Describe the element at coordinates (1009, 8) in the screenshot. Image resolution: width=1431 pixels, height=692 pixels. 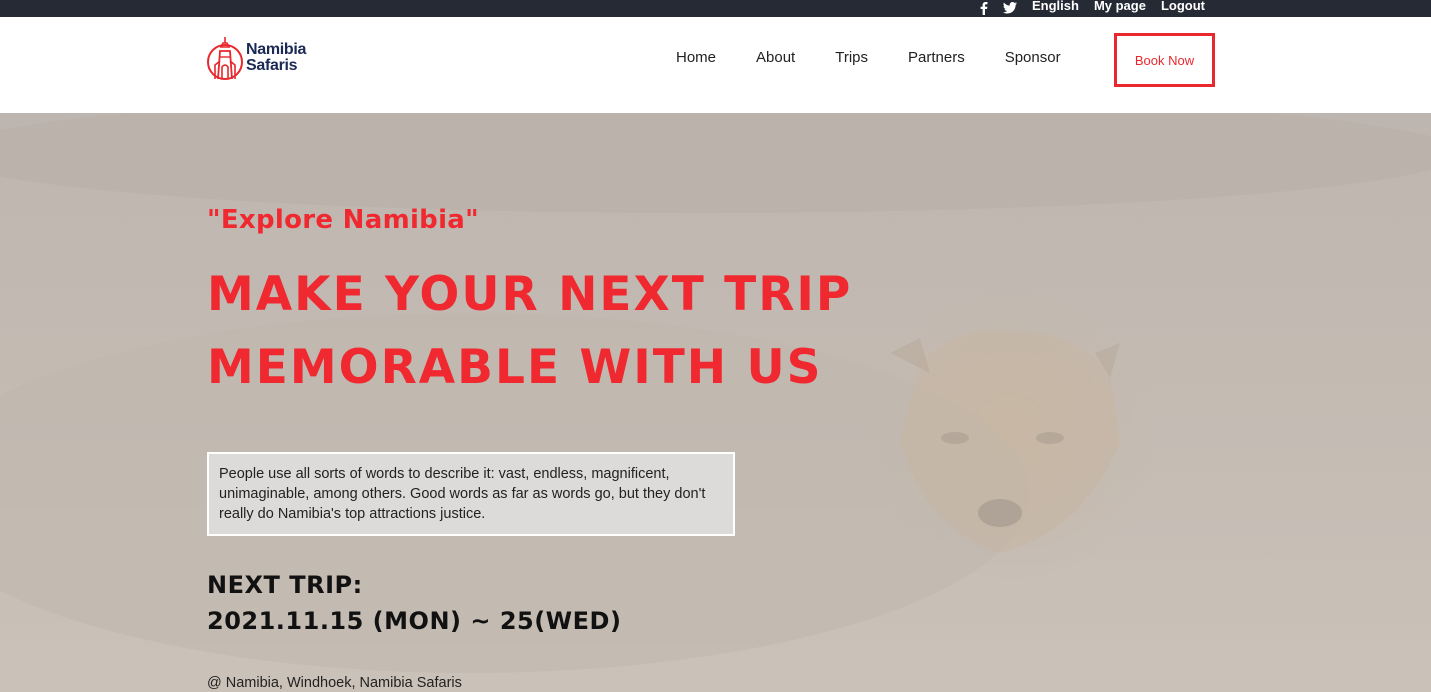
I see `twitter-icon` at that location.